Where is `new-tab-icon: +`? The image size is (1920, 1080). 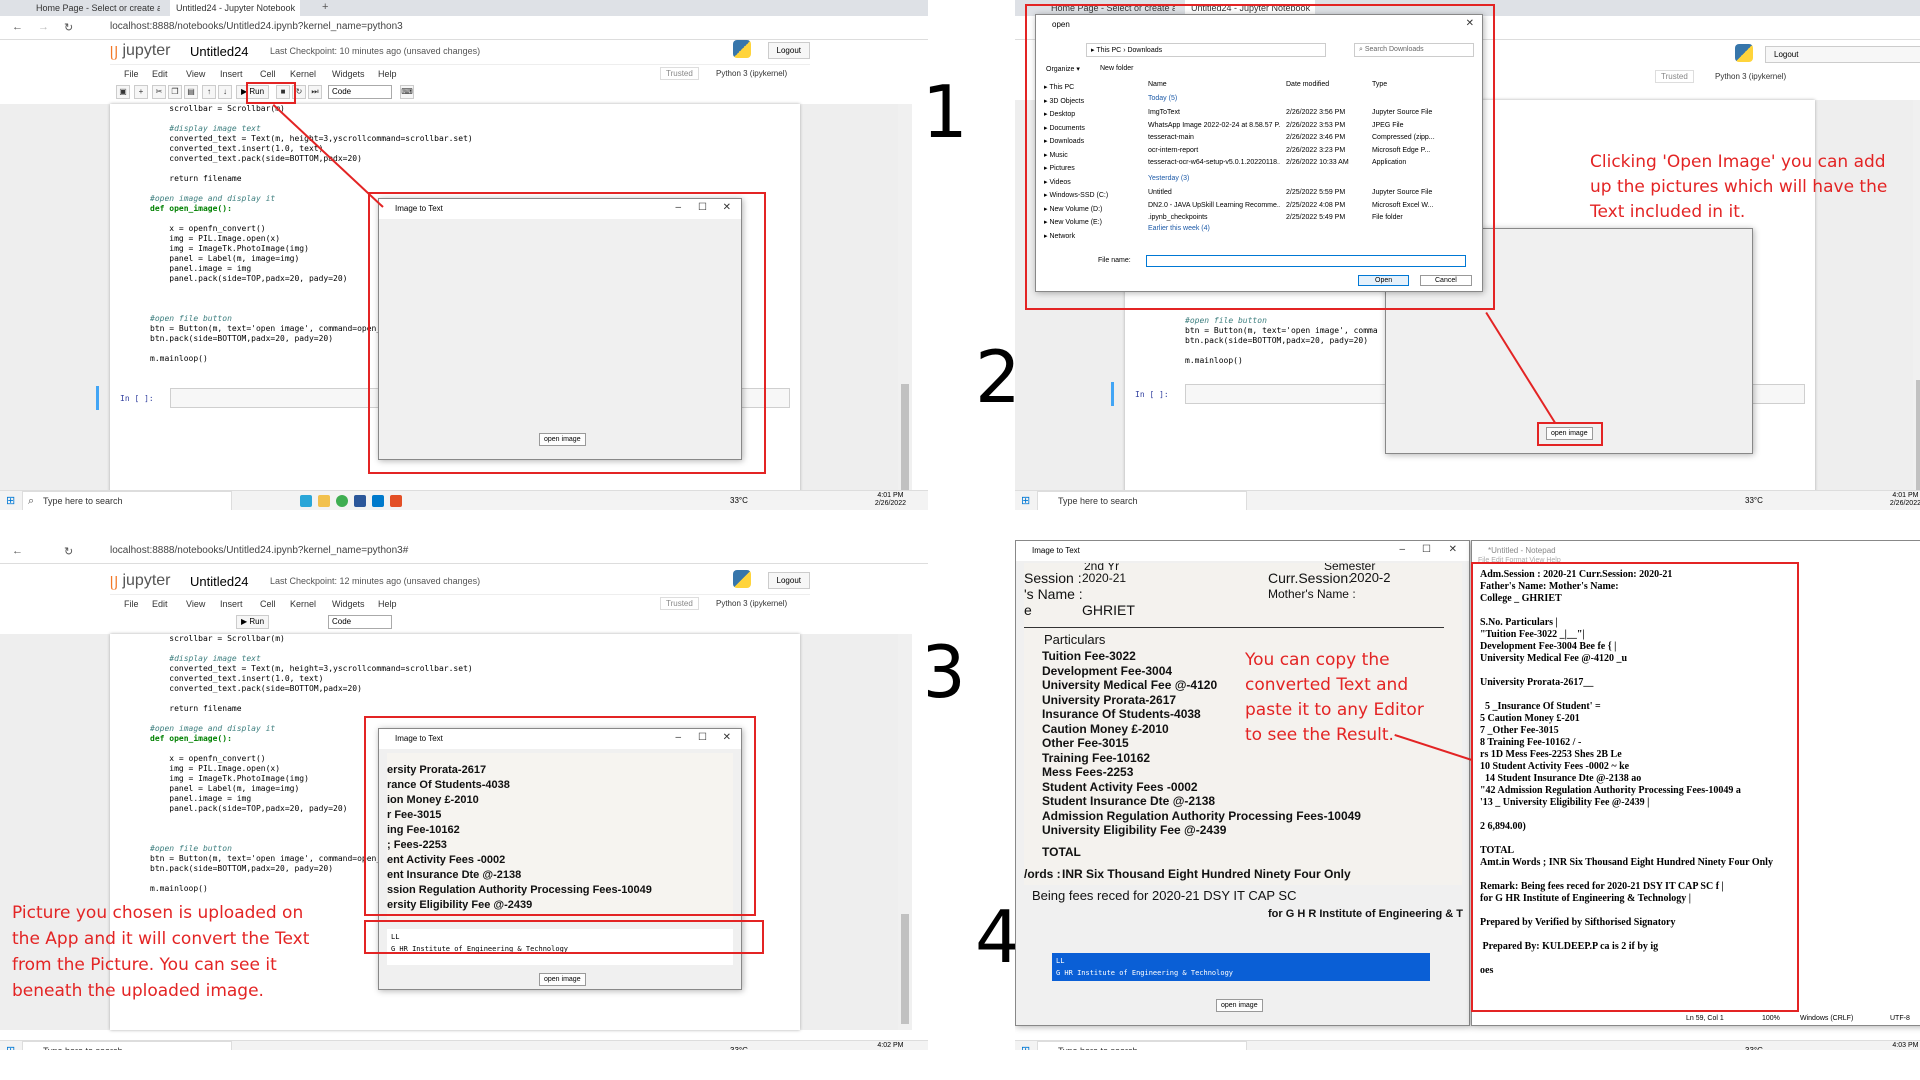
new-tab-icon: + is located at coordinates (325, 7).